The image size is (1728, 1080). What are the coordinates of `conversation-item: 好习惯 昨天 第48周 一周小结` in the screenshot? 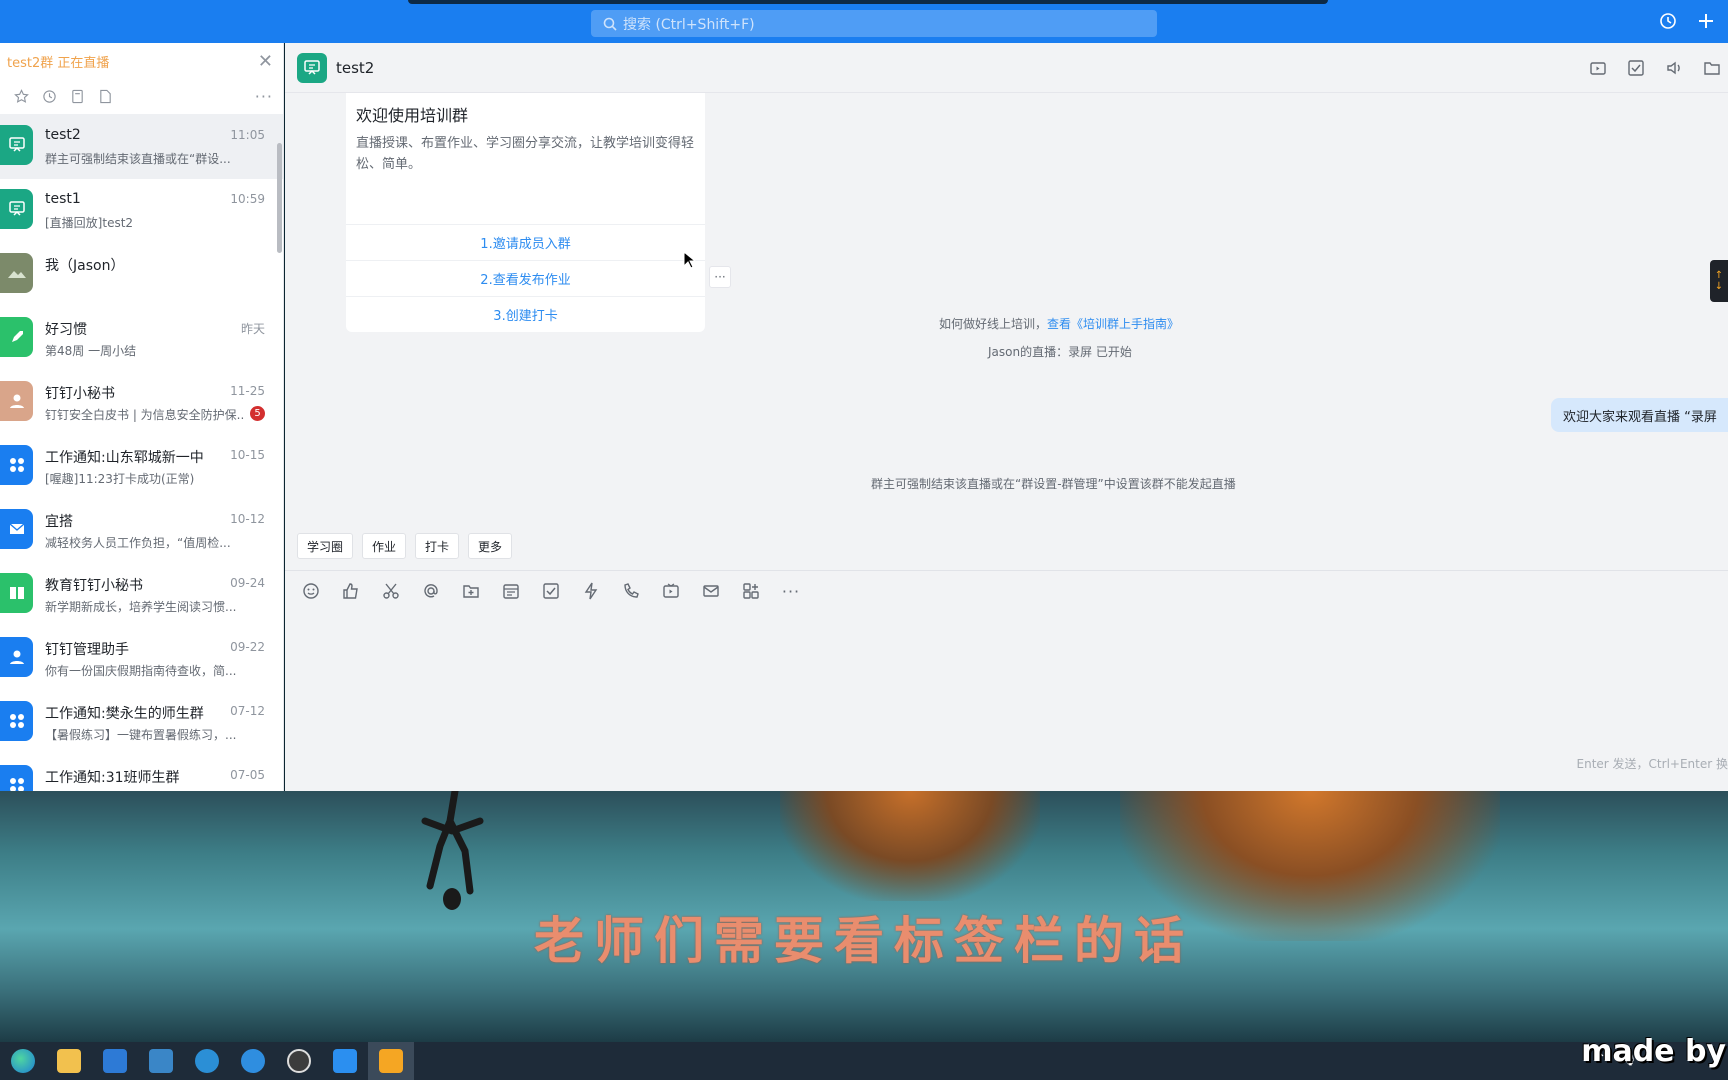 It's located at (141, 339).